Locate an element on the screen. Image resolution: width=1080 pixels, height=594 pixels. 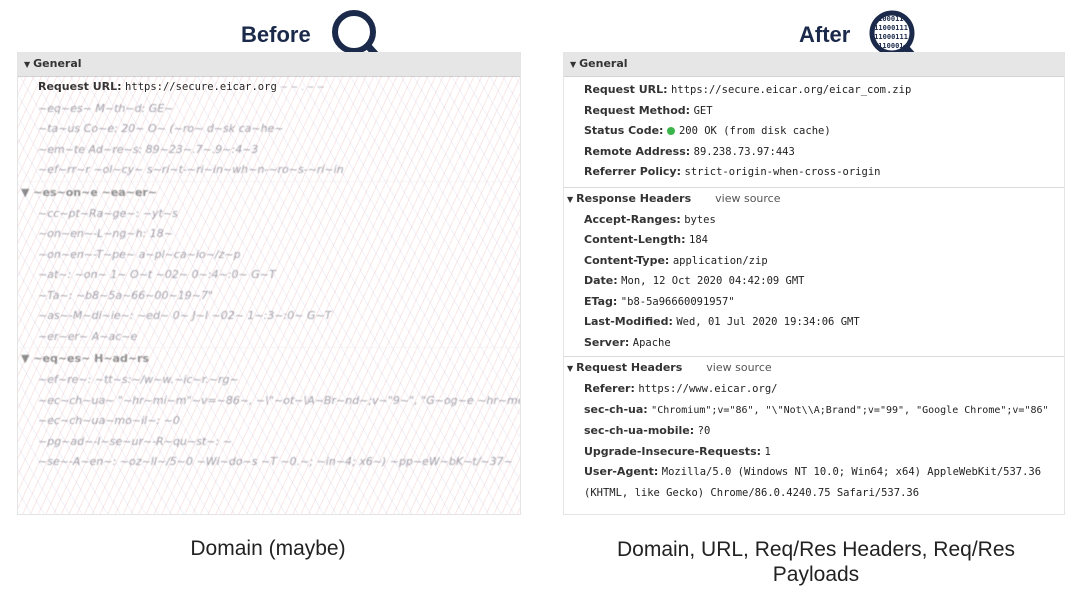
header-key: Request Method: is located at coordinates (637, 110).